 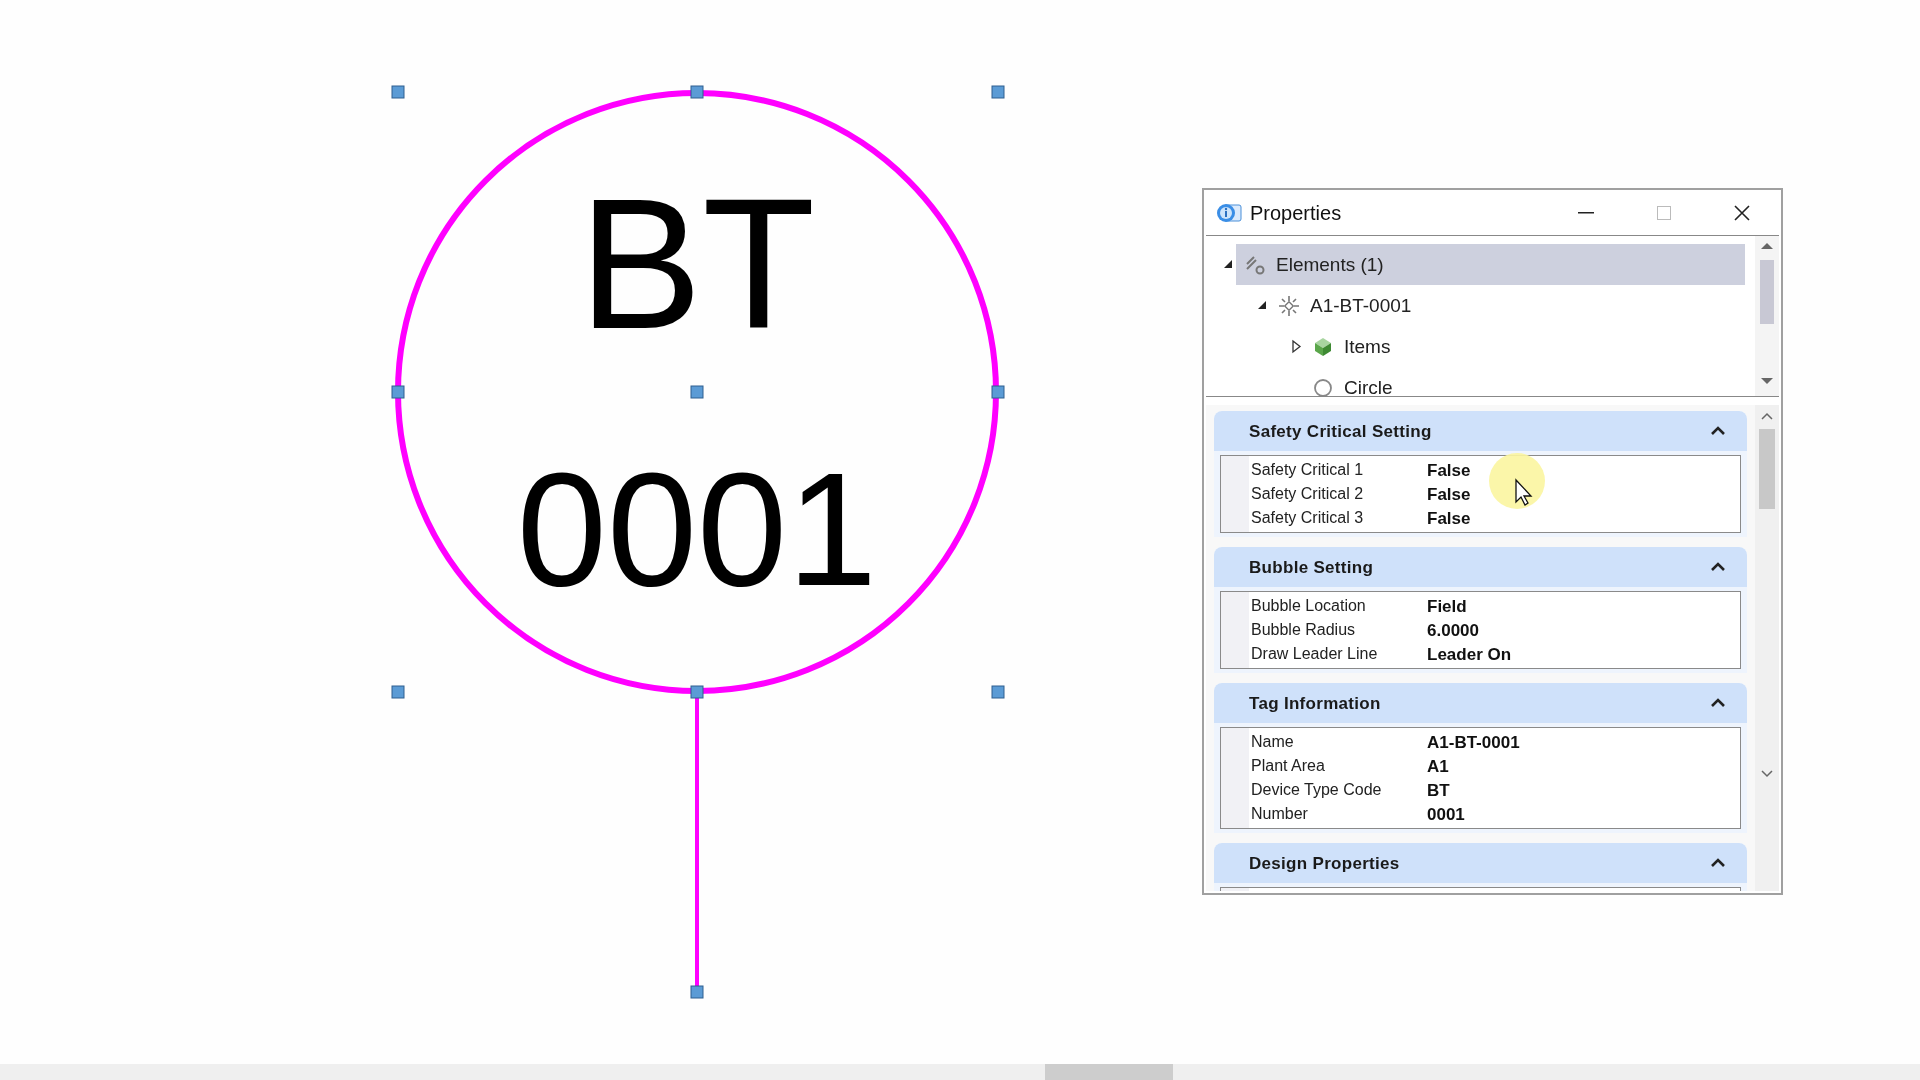 I want to click on property-value: A1, so click(x=1422, y=766).